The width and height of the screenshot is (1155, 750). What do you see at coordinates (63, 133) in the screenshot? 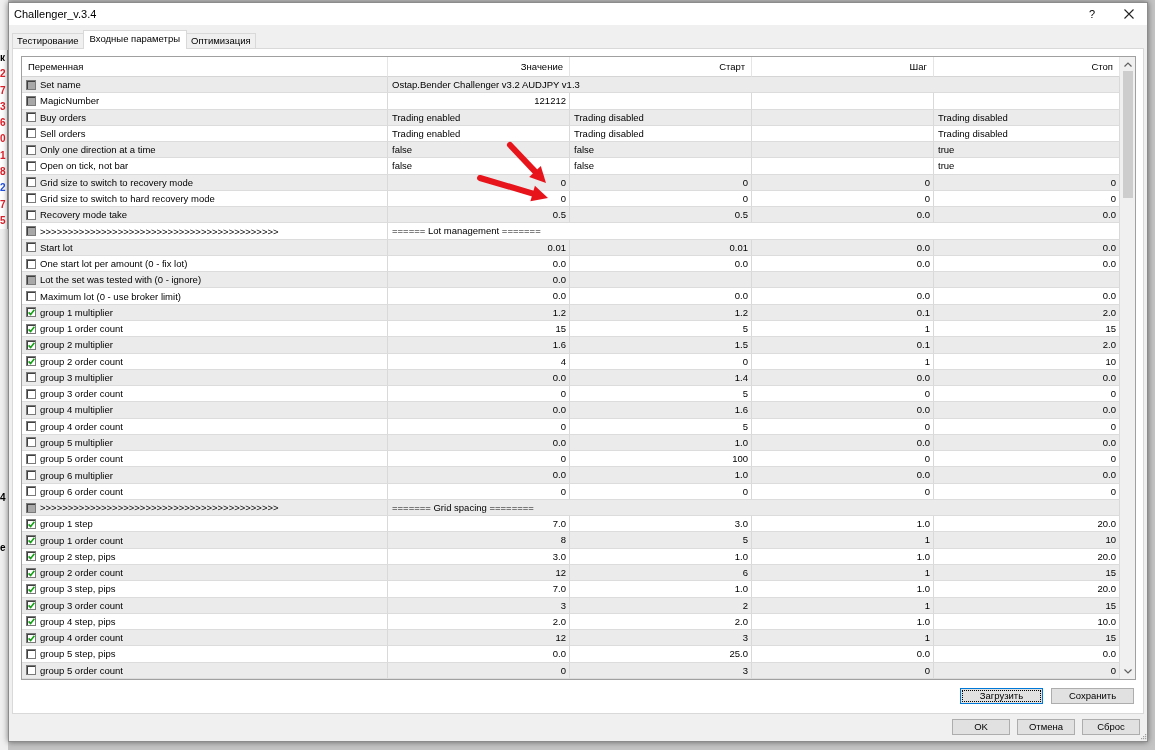
I see `parameter-name: Sell orders` at bounding box center [63, 133].